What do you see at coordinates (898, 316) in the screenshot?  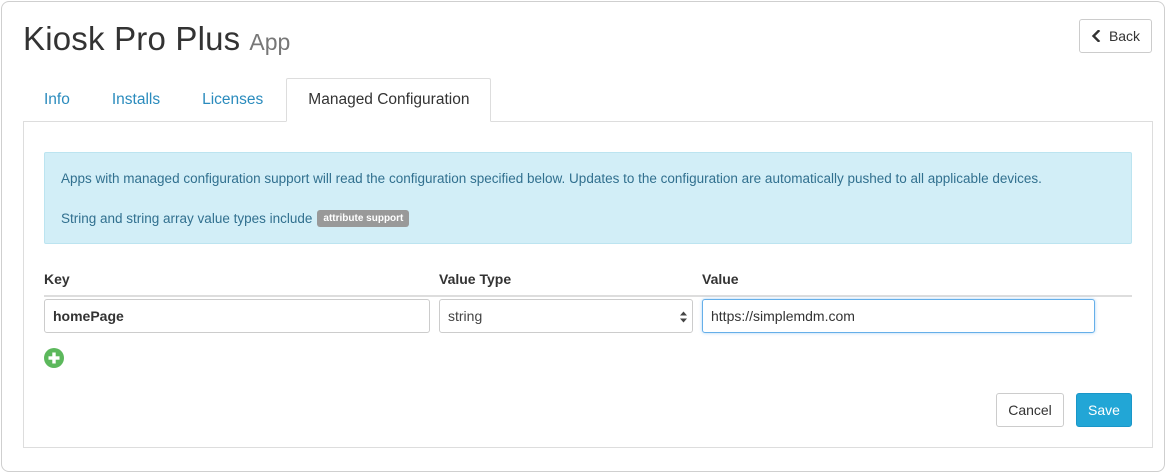 I see `value-input` at bounding box center [898, 316].